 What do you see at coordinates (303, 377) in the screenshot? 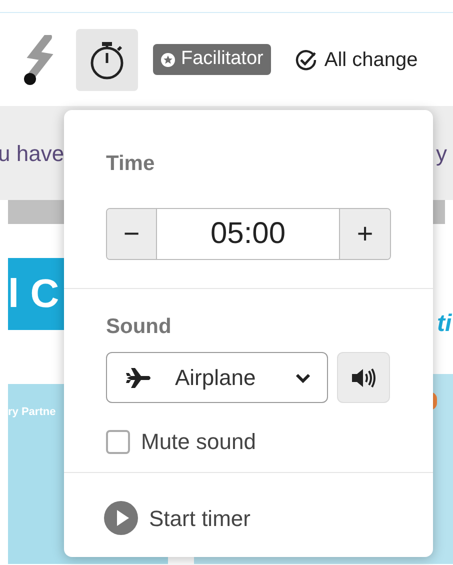
I see `chevron-down-icon` at bounding box center [303, 377].